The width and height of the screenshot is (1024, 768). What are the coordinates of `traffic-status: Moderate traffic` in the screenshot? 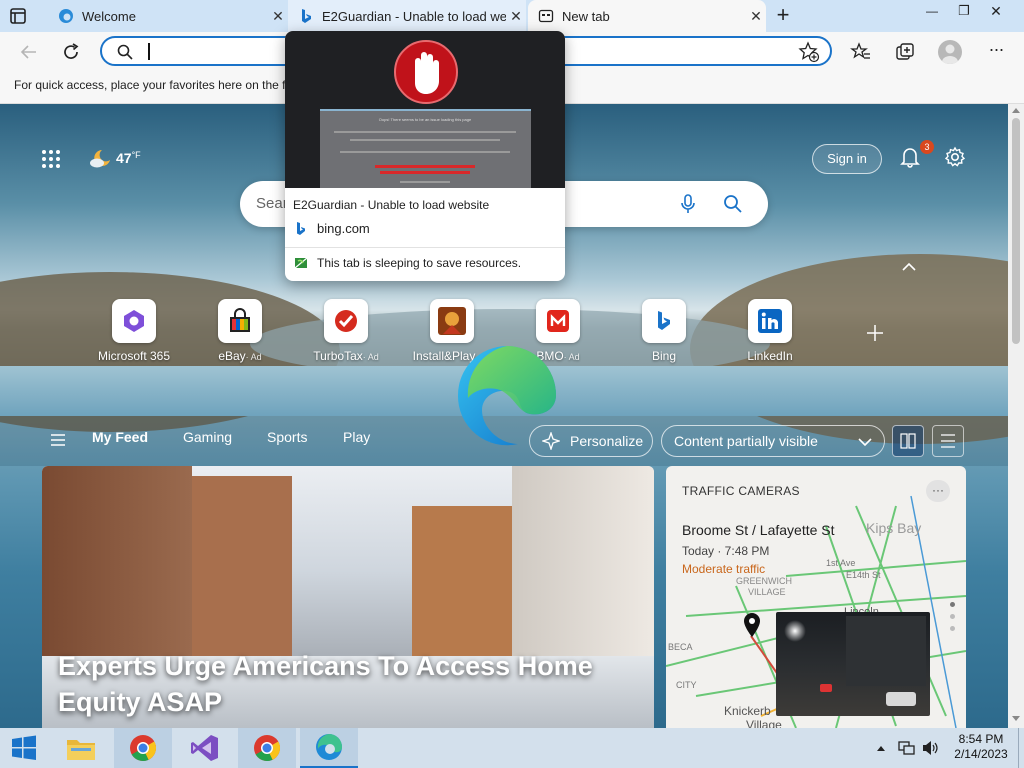 It's located at (724, 569).